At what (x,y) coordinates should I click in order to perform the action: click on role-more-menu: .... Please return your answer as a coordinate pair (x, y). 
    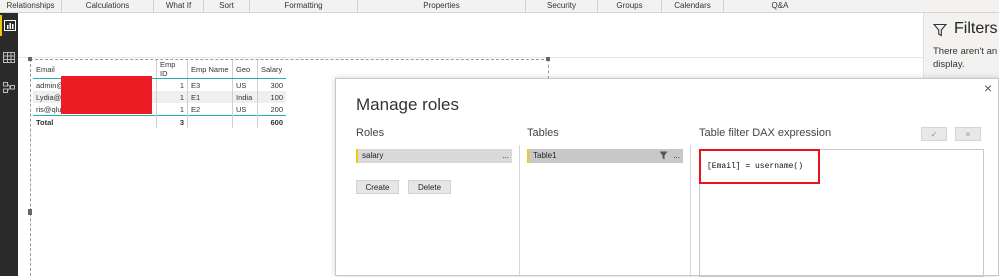
    Looking at the image, I should click on (505, 156).